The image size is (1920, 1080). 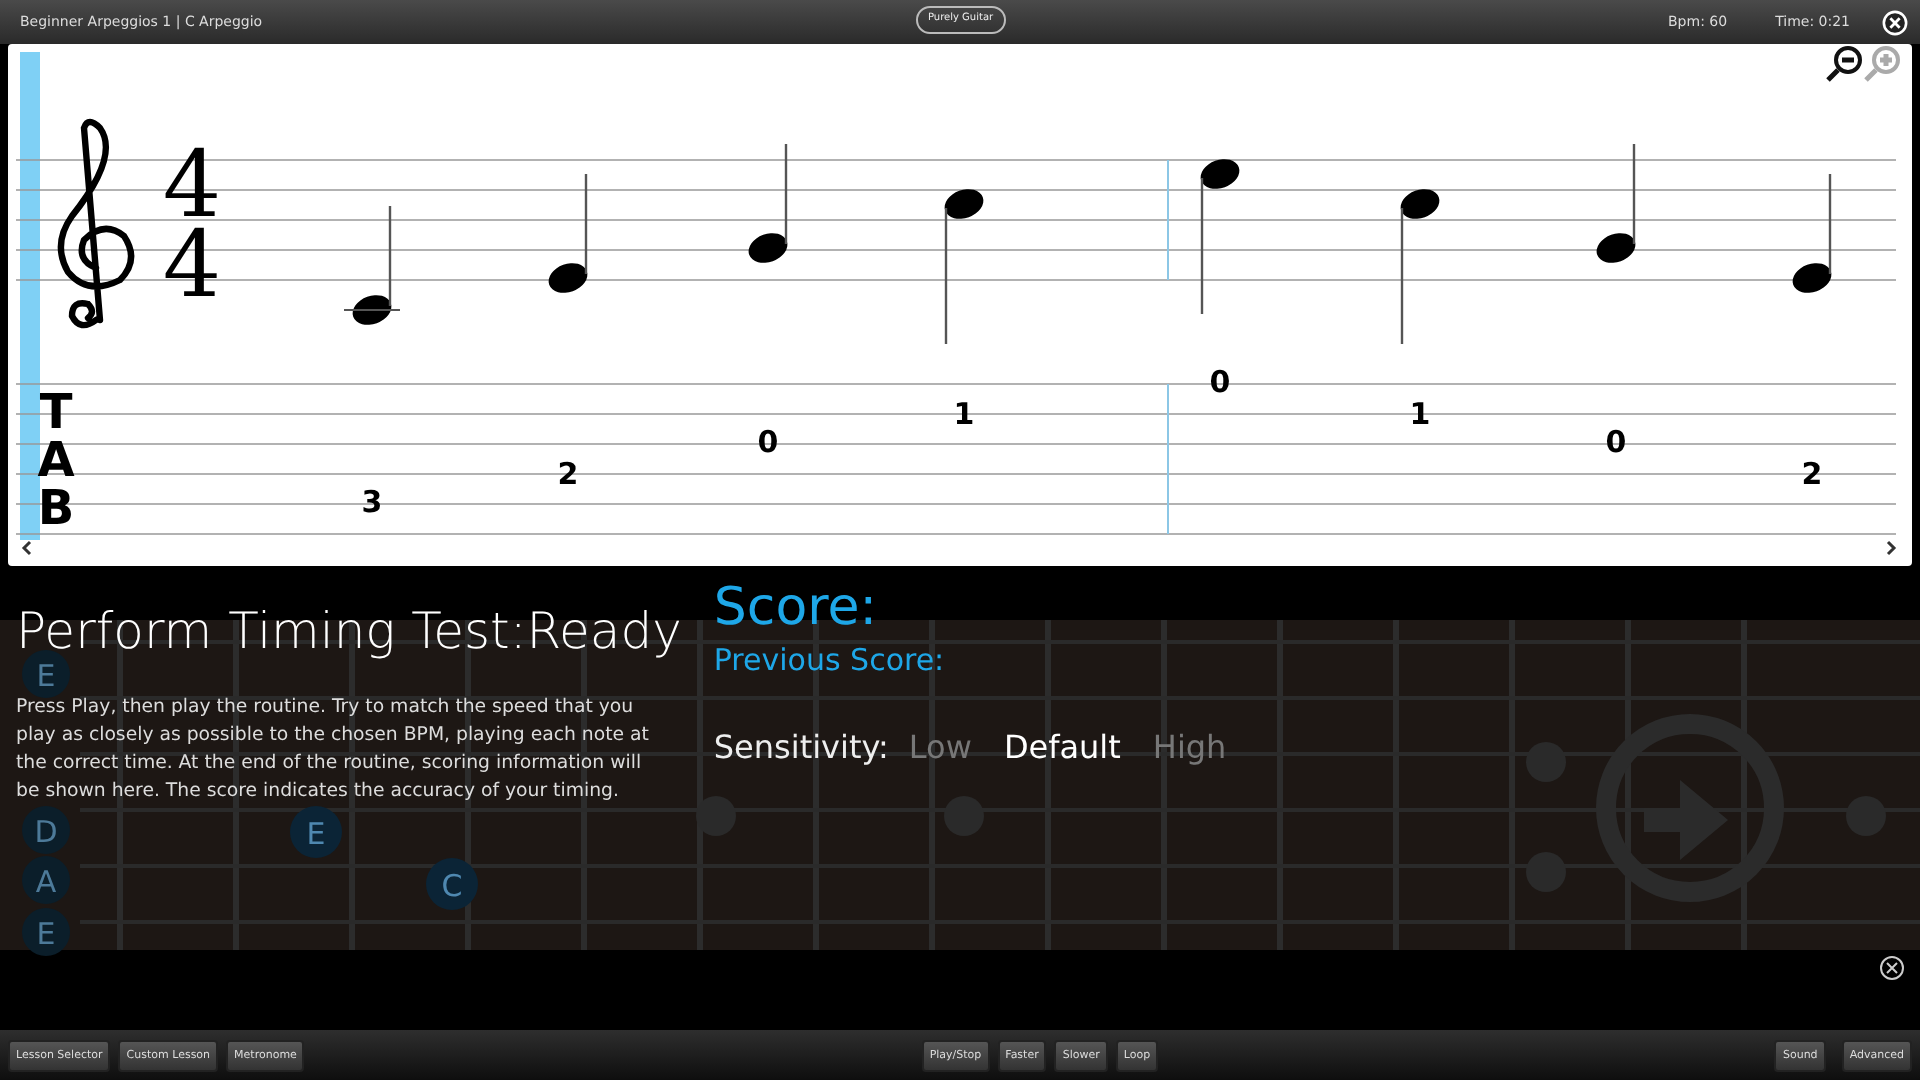 I want to click on sensitivity-option: High, so click(x=1173, y=747).